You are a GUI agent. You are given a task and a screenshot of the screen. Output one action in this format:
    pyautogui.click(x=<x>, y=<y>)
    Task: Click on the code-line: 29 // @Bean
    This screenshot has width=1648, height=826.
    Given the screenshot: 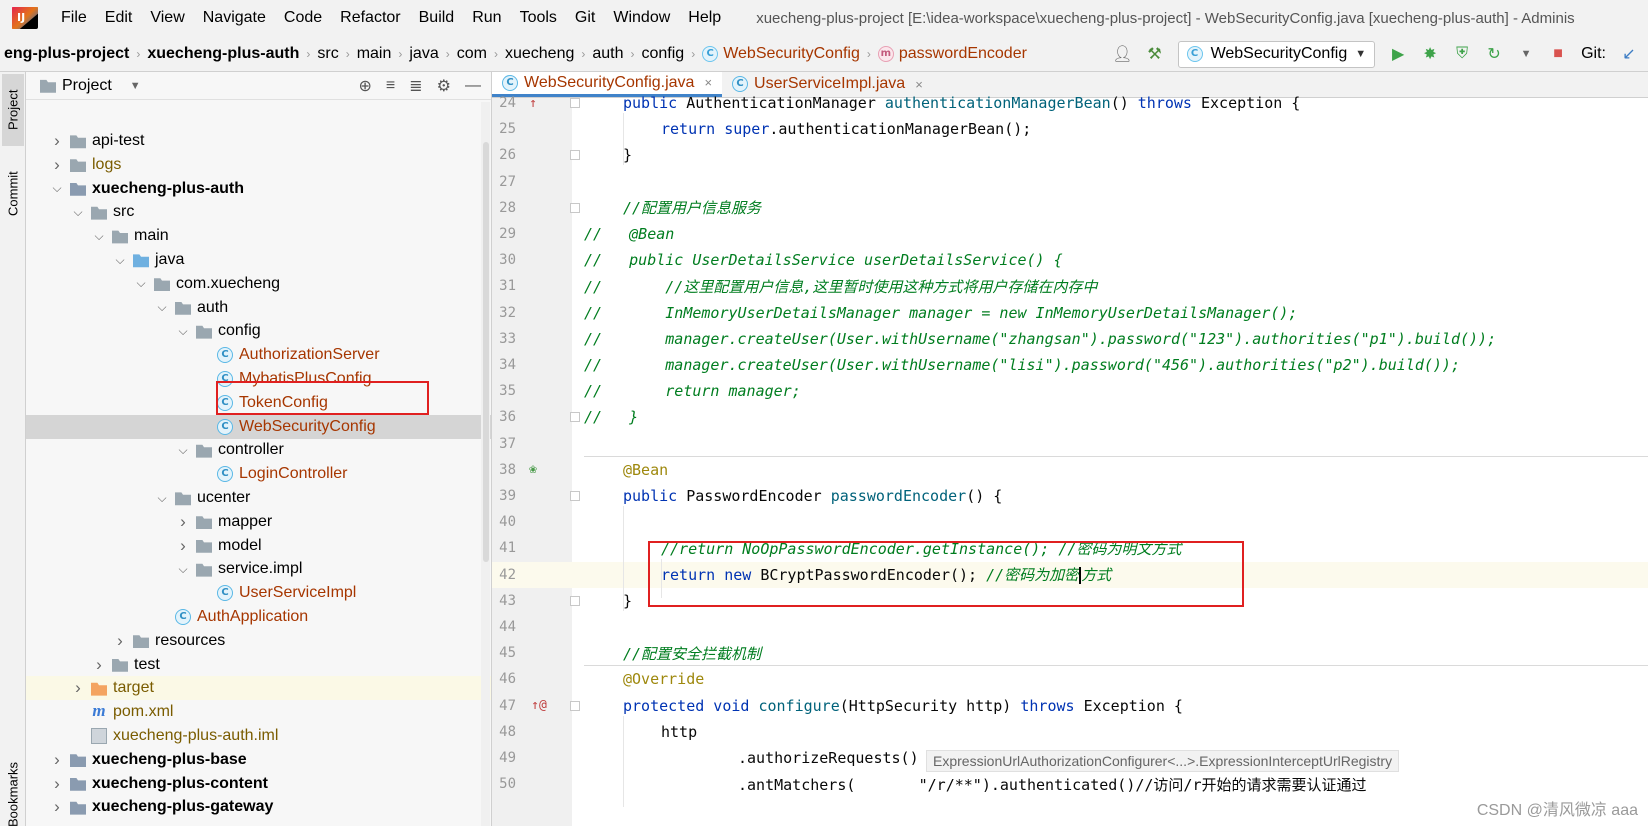 What is the action you would take?
    pyautogui.click(x=1070, y=234)
    